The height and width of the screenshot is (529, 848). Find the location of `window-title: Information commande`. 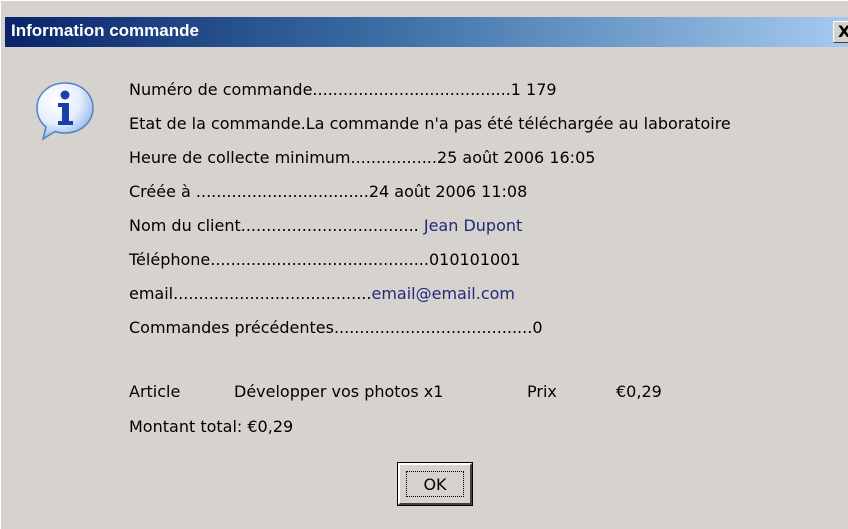

window-title: Information commande is located at coordinates (105, 30).